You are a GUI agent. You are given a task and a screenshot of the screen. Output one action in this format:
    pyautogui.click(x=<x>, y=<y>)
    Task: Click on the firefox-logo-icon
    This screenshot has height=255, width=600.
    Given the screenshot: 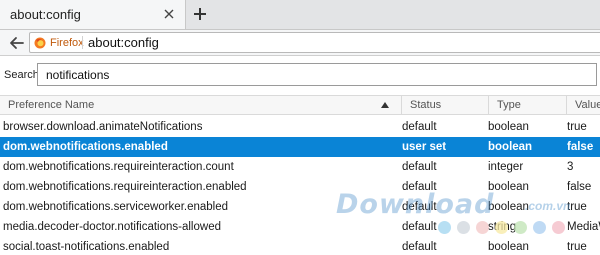 What is the action you would take?
    pyautogui.click(x=40, y=42)
    